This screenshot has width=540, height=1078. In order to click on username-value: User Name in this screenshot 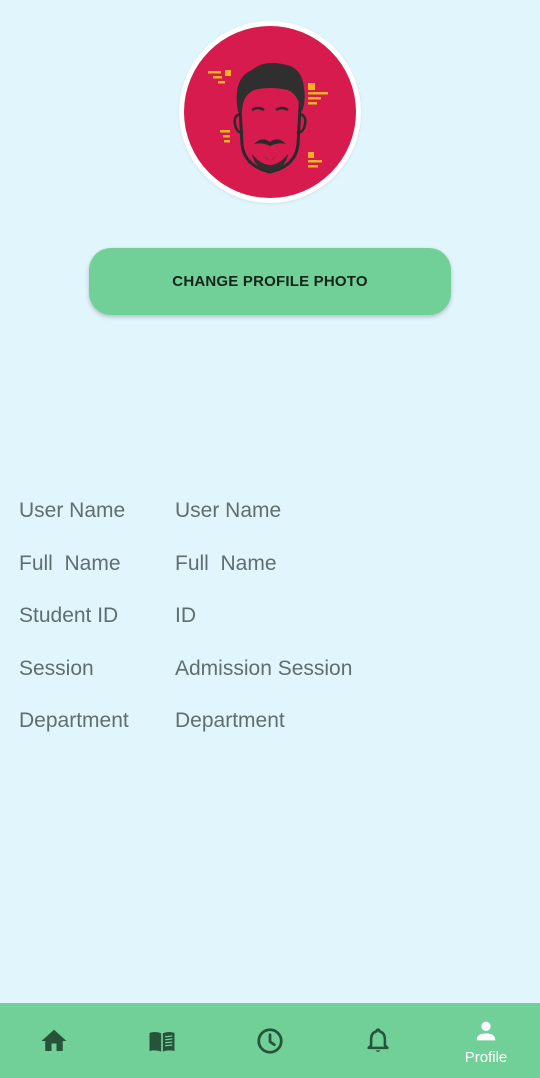, I will do `click(228, 510)`.